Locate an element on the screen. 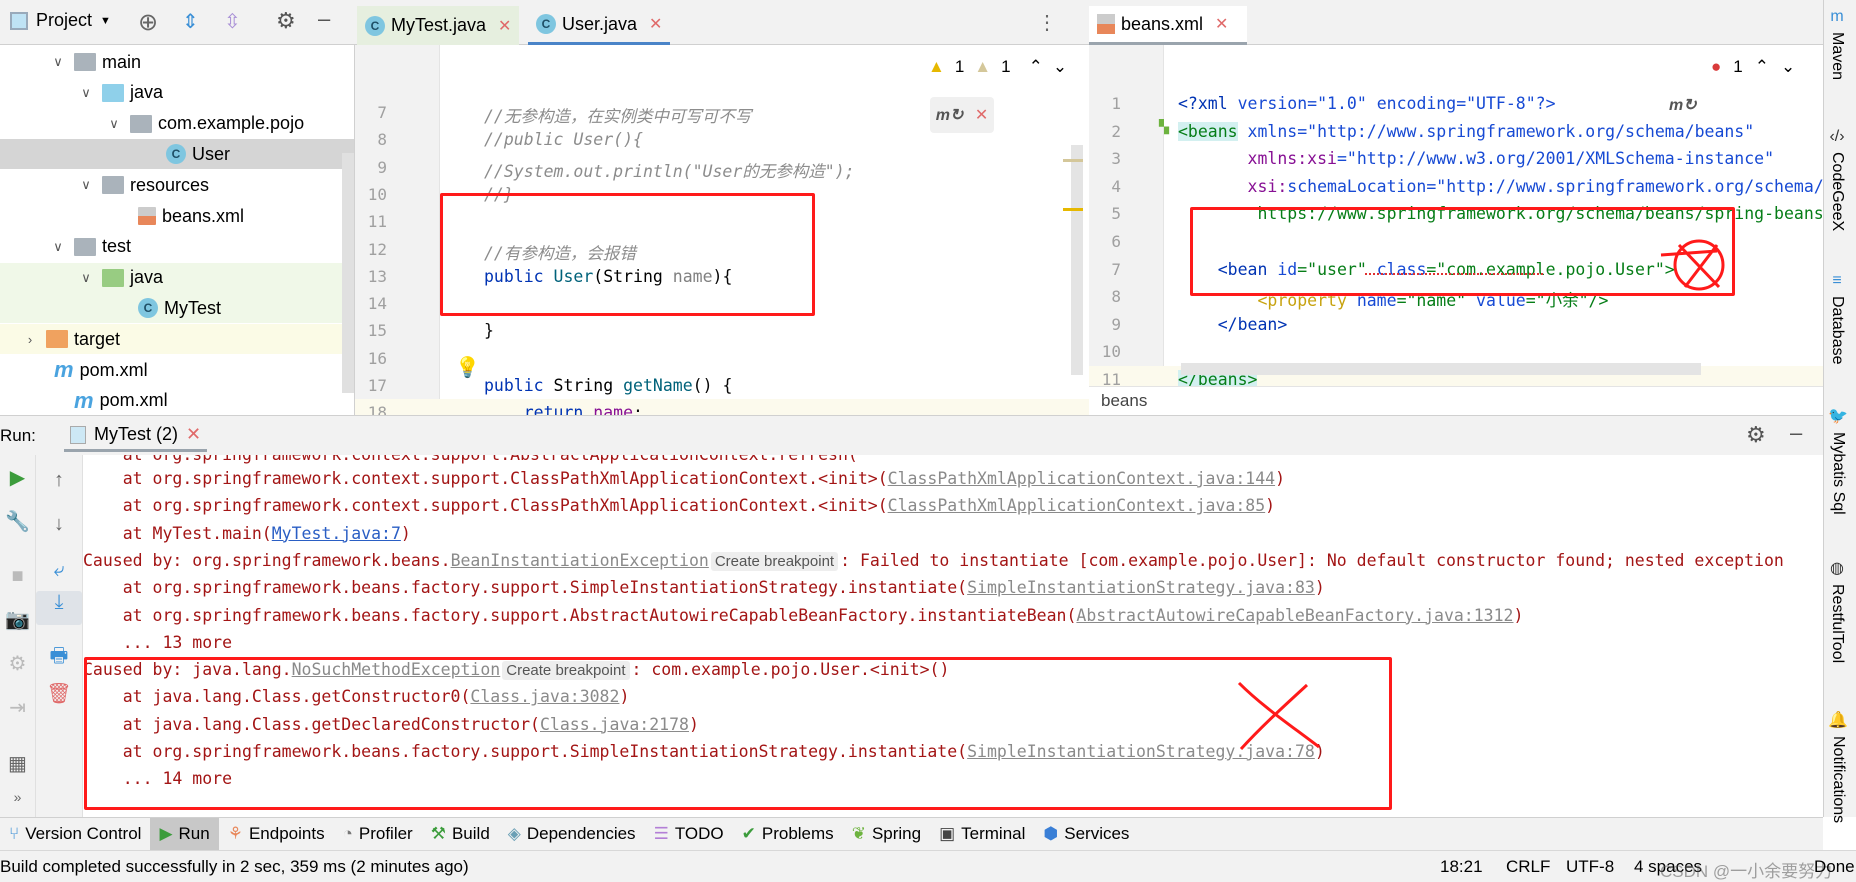 This screenshot has width=1856, height=882. layout-icon: ▦ is located at coordinates (17, 763).